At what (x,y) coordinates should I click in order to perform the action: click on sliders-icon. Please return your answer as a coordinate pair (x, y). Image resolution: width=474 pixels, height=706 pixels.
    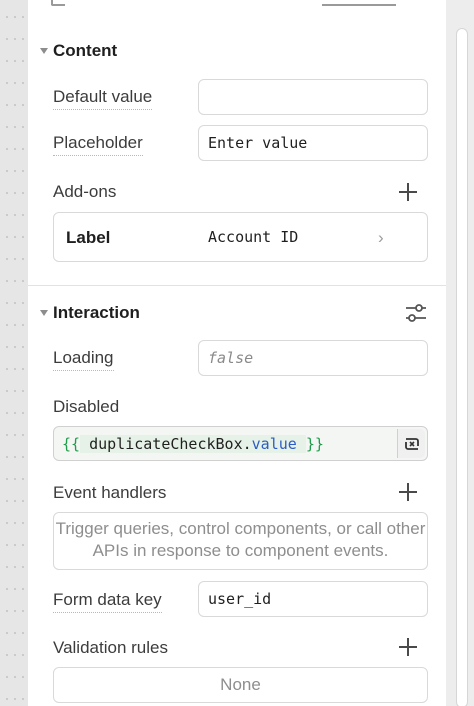
    Looking at the image, I should click on (416, 313).